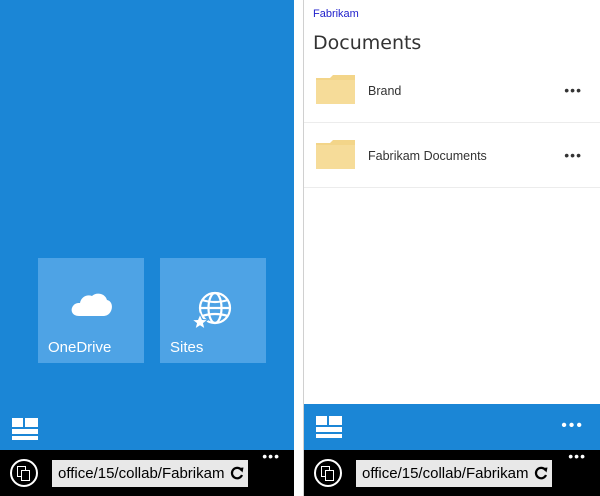  Describe the element at coordinates (367, 43) in the screenshot. I see `page-title: Documents` at that location.